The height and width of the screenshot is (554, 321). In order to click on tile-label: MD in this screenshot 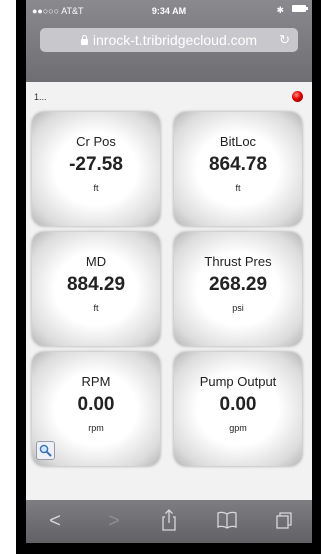, I will do `click(96, 261)`.